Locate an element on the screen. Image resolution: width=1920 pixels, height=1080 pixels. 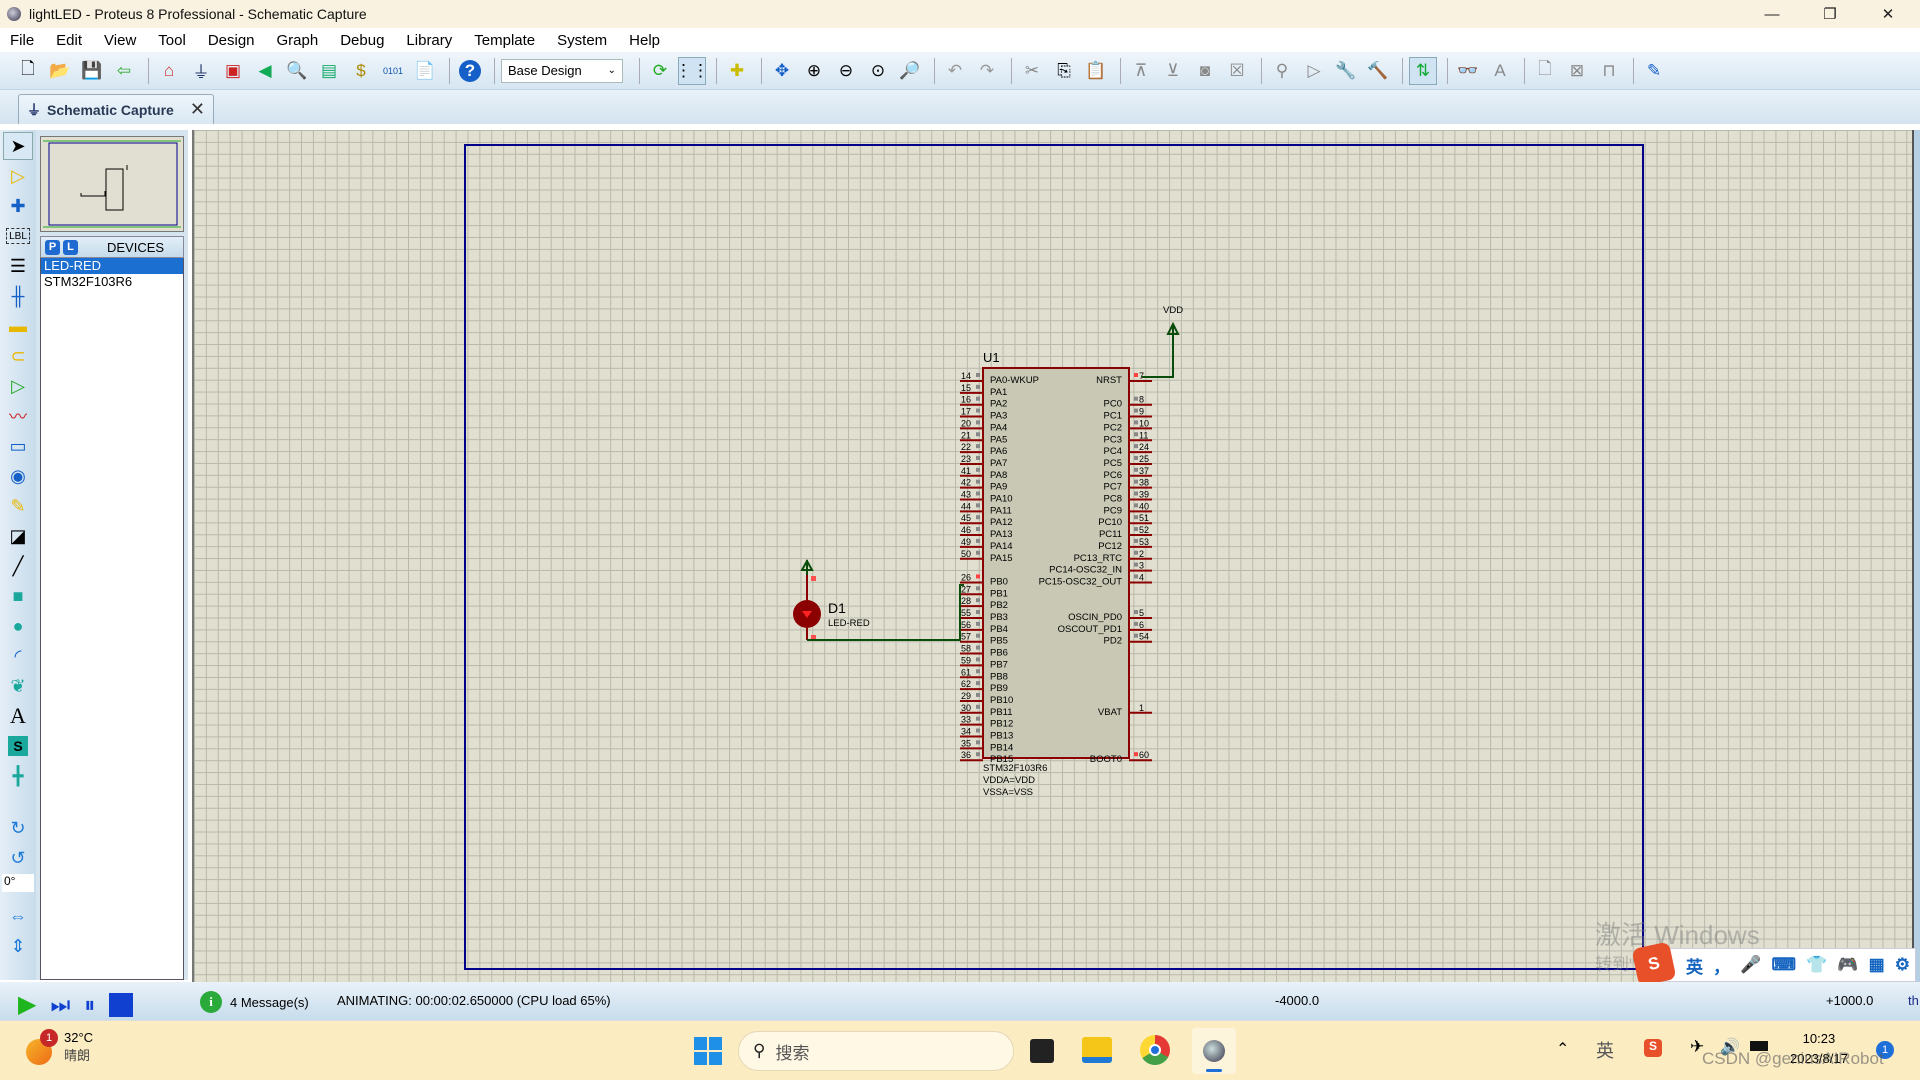
menu-graph: Graph is located at coordinates (296, 40).